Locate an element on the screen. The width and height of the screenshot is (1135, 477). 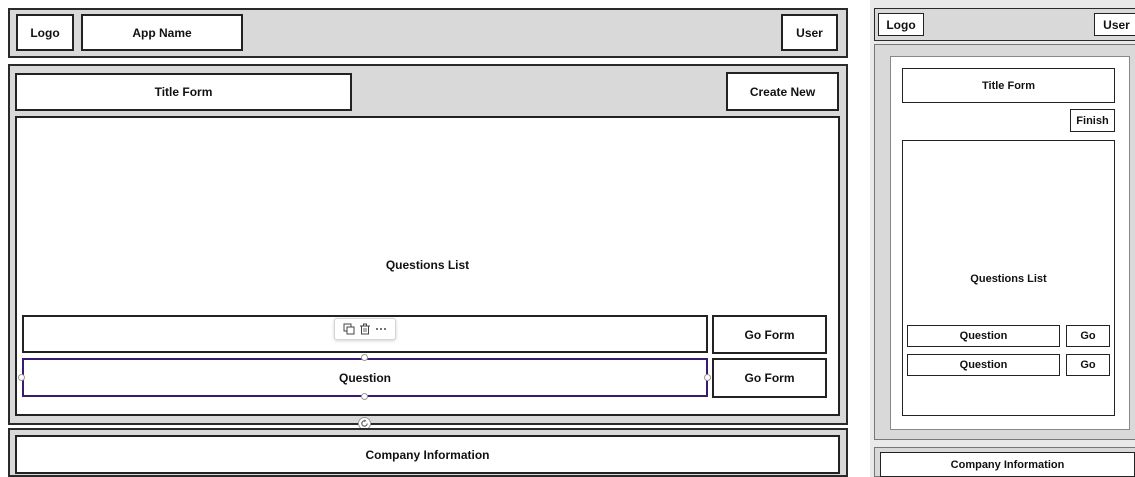
element-toolbar is located at coordinates (365, 329).